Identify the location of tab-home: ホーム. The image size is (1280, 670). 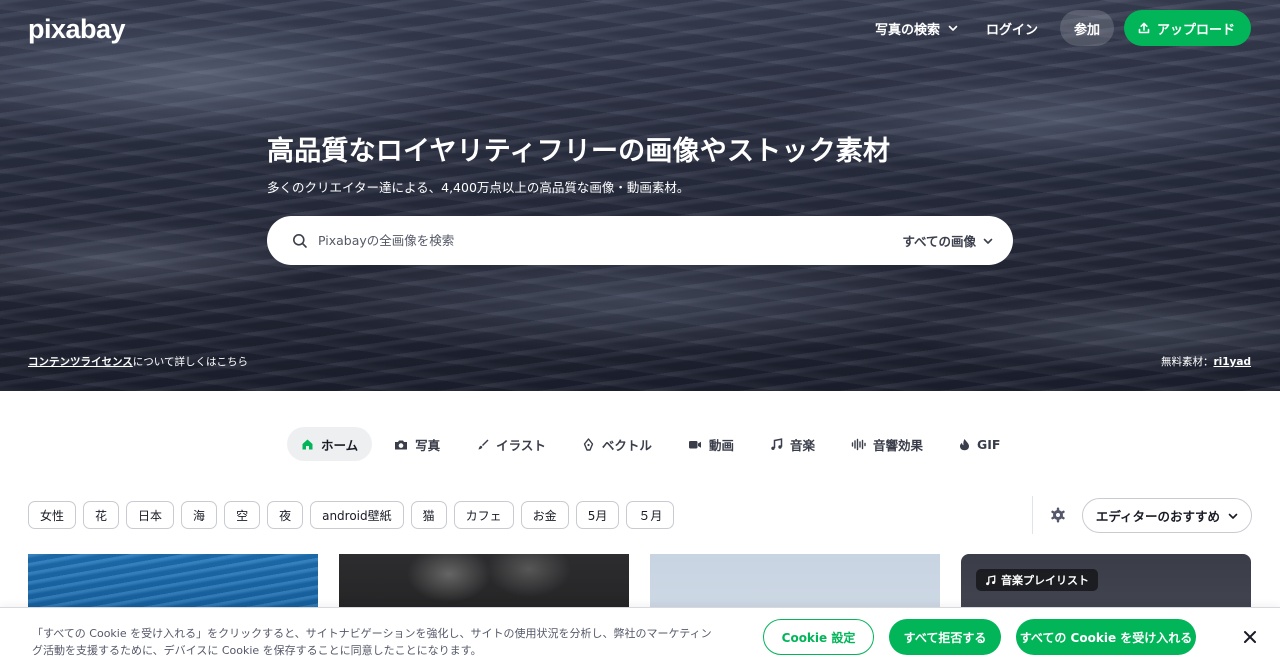
(330, 444).